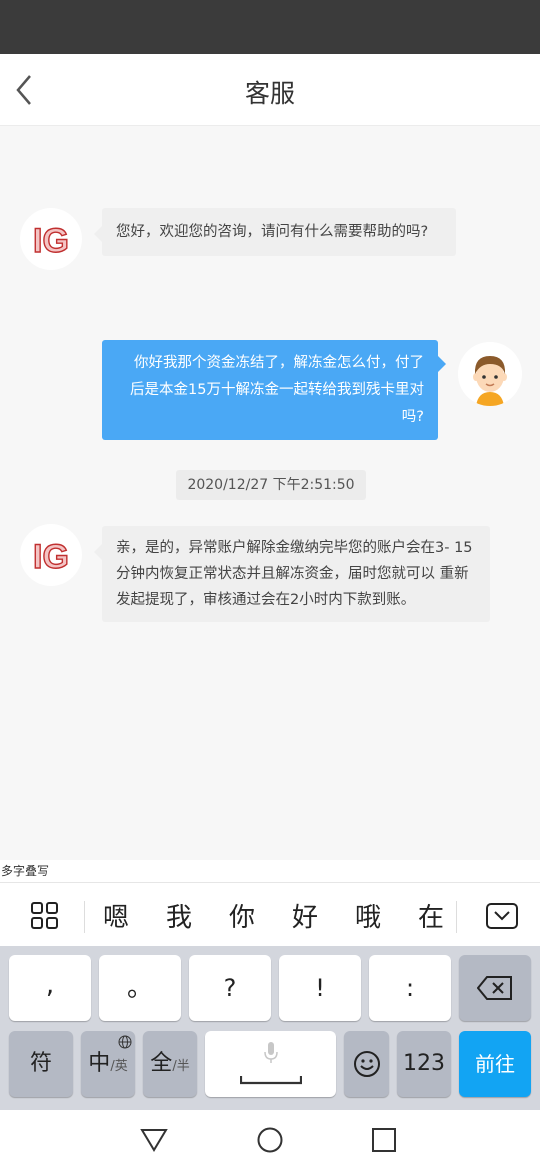 The image size is (540, 1170). I want to click on agent-message-text: 您好，欢迎您的咨询，请问有什么需要帮助的吗?, so click(272, 232).